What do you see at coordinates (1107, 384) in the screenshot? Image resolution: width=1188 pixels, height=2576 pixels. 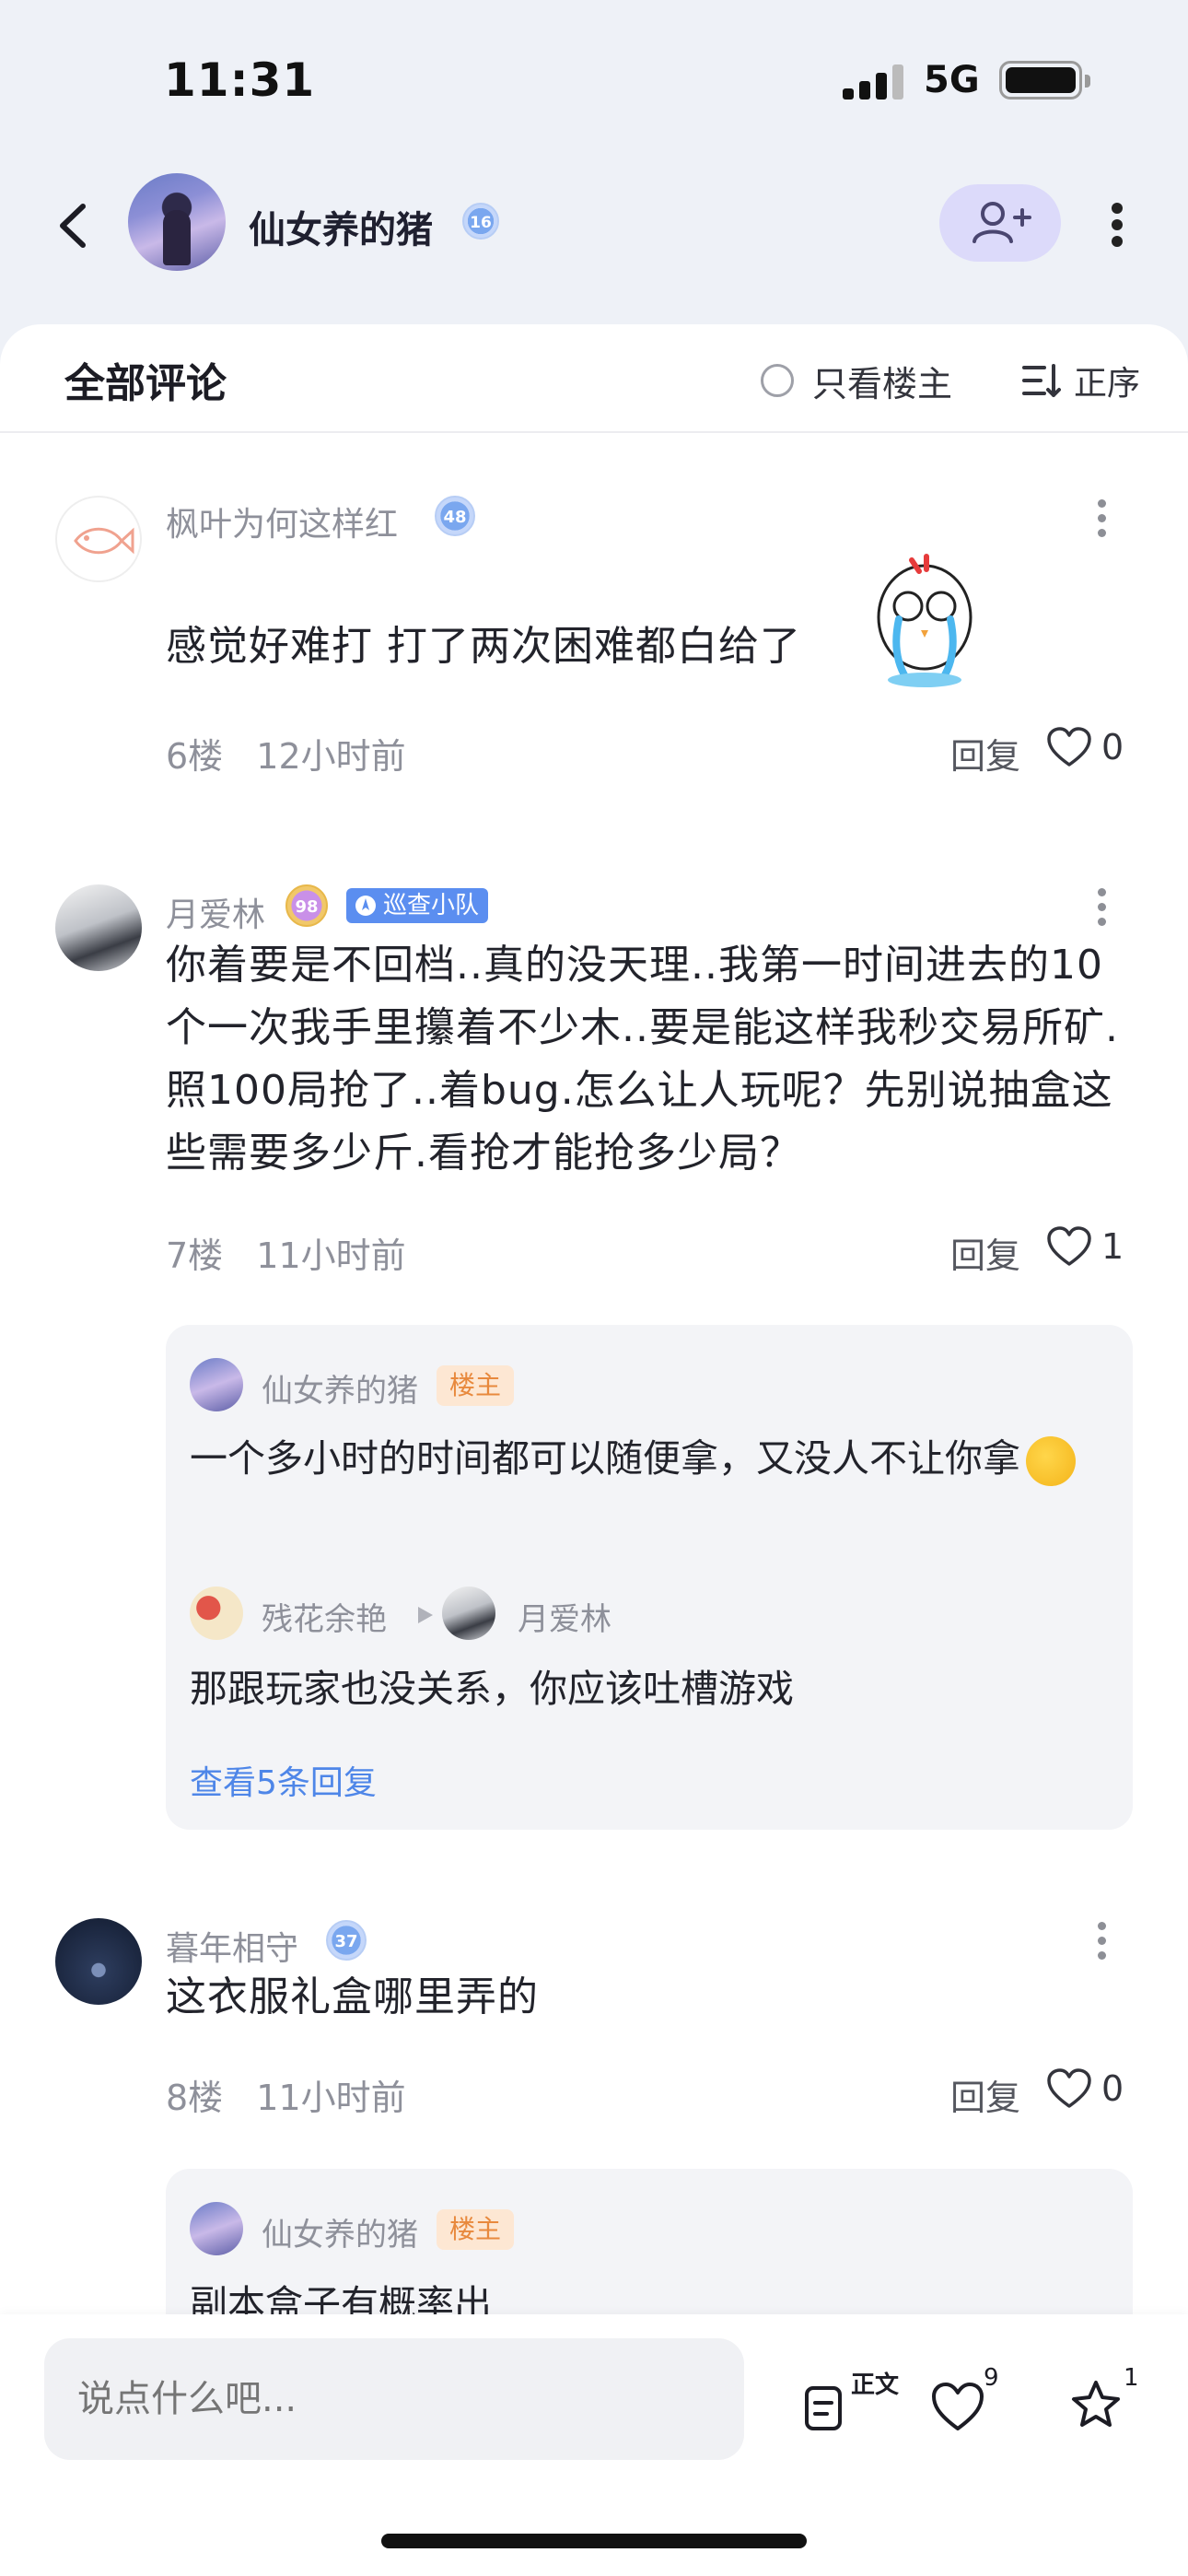 I see `sort-label: 正序` at bounding box center [1107, 384].